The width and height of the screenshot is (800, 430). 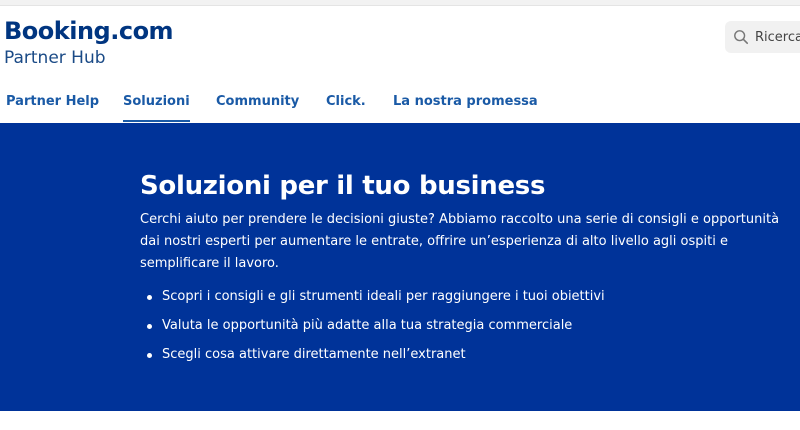 What do you see at coordinates (343, 186) in the screenshot?
I see `hero-title: Soluzioni per il tuo business` at bounding box center [343, 186].